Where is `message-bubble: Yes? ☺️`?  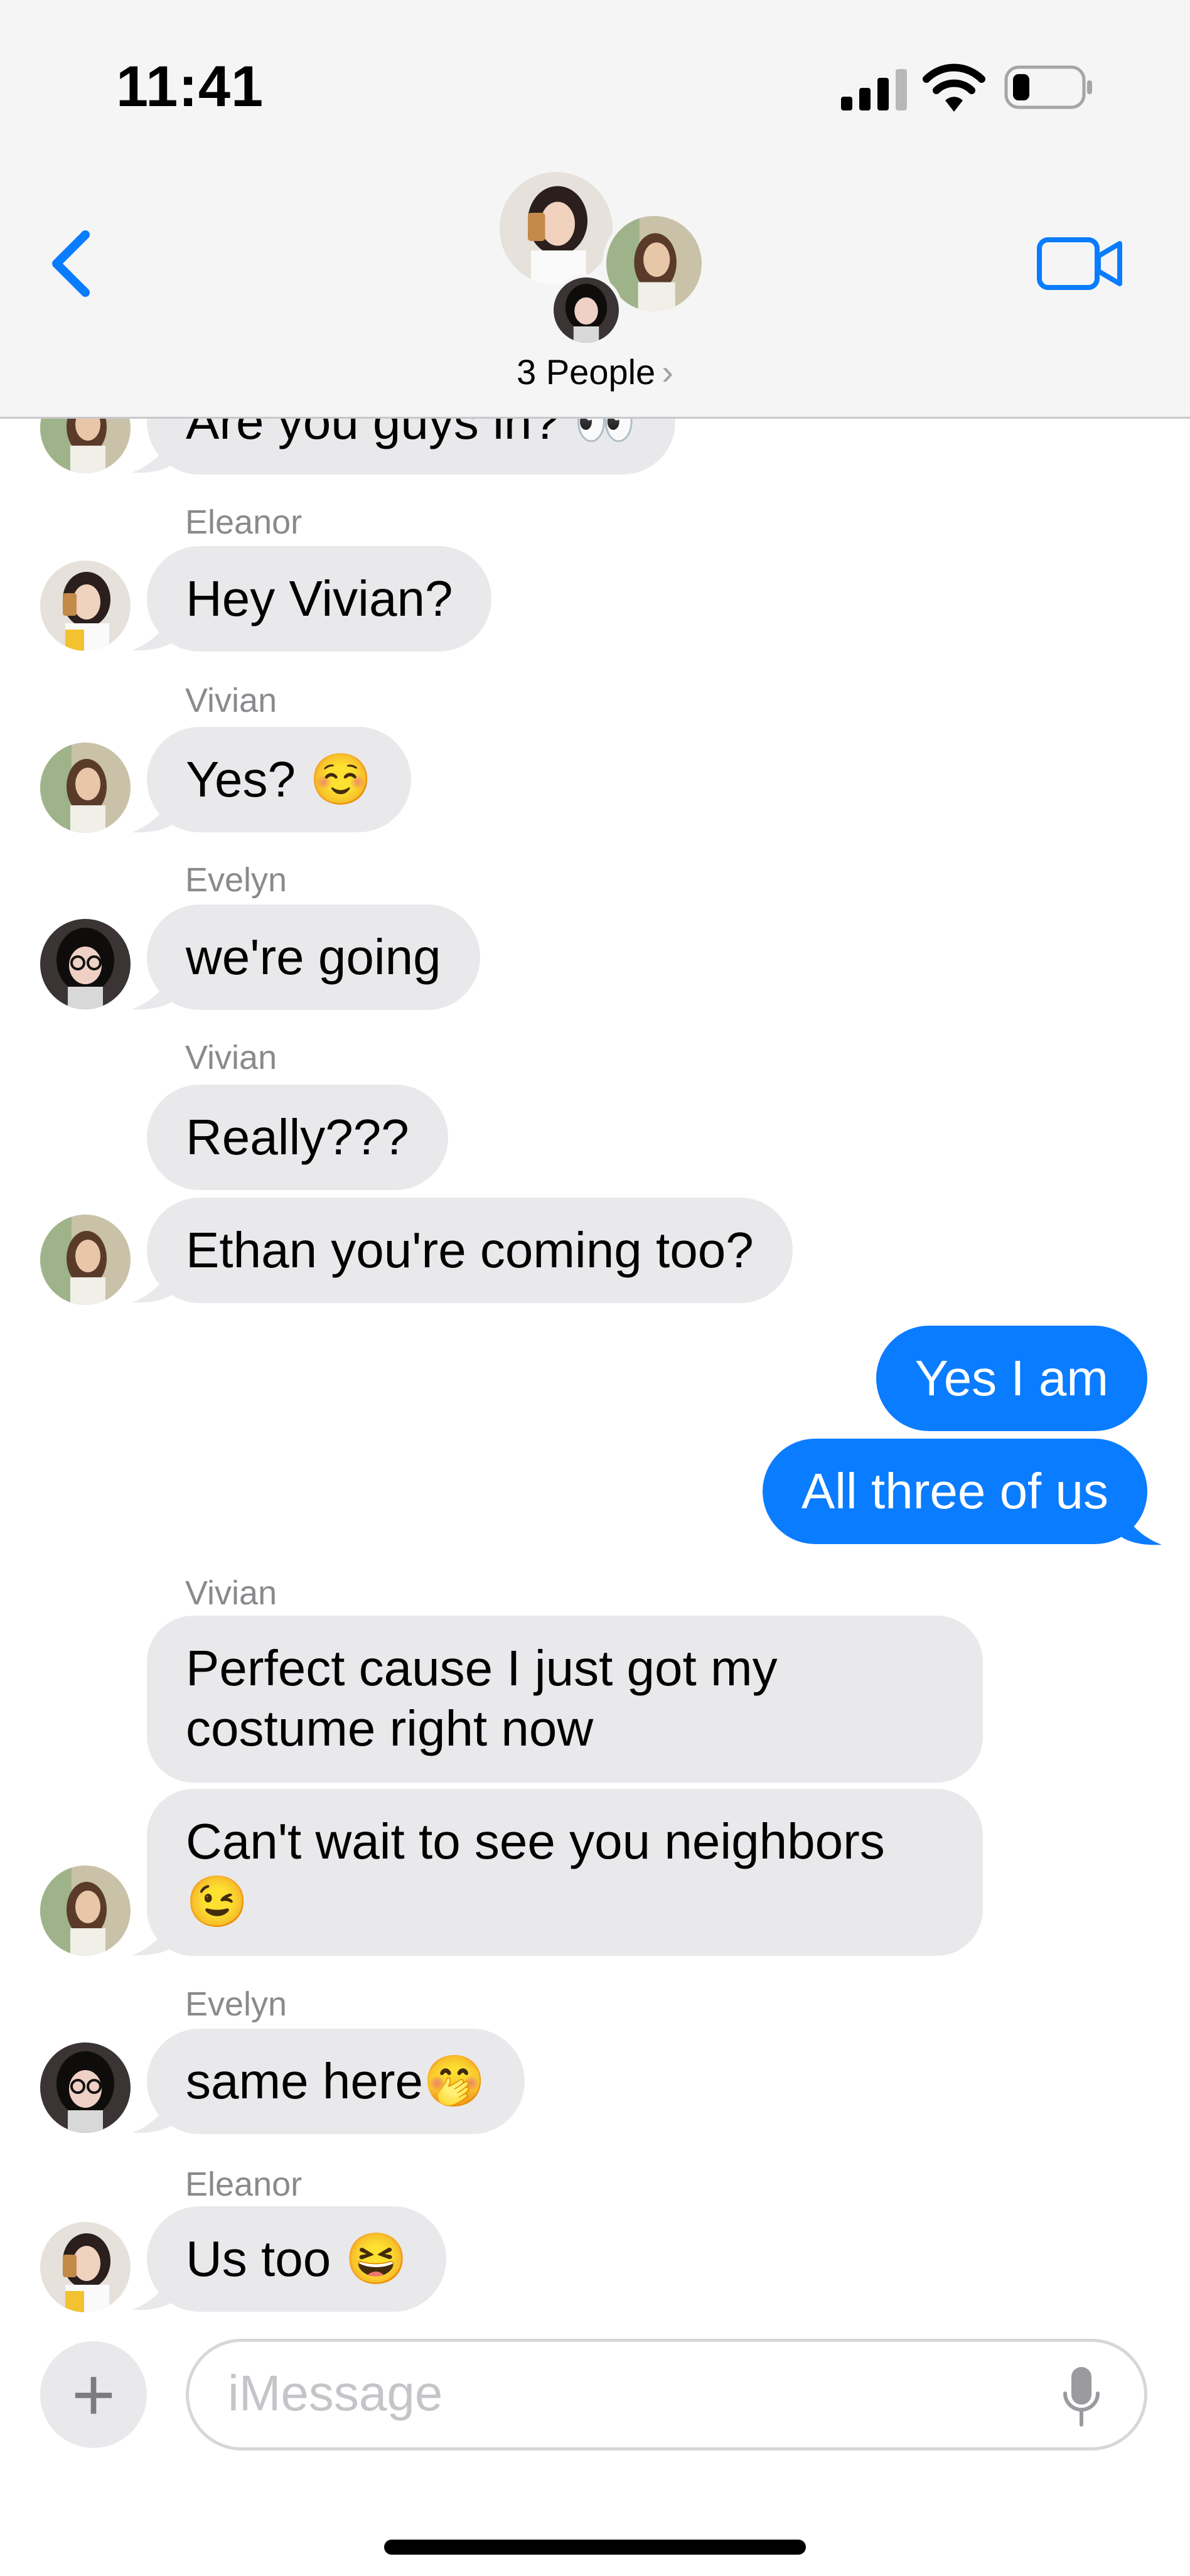
message-bubble: Yes? ☺️ is located at coordinates (279, 779).